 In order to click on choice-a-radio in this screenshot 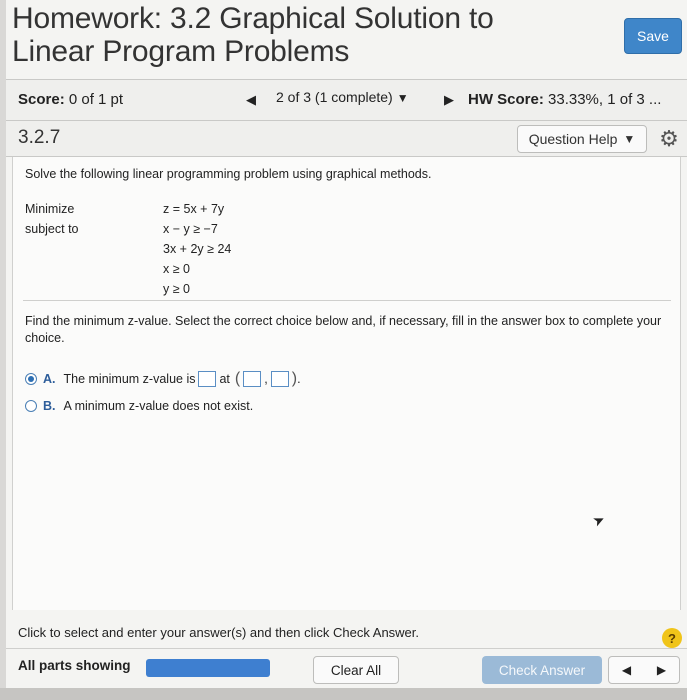, I will do `click(31, 379)`.